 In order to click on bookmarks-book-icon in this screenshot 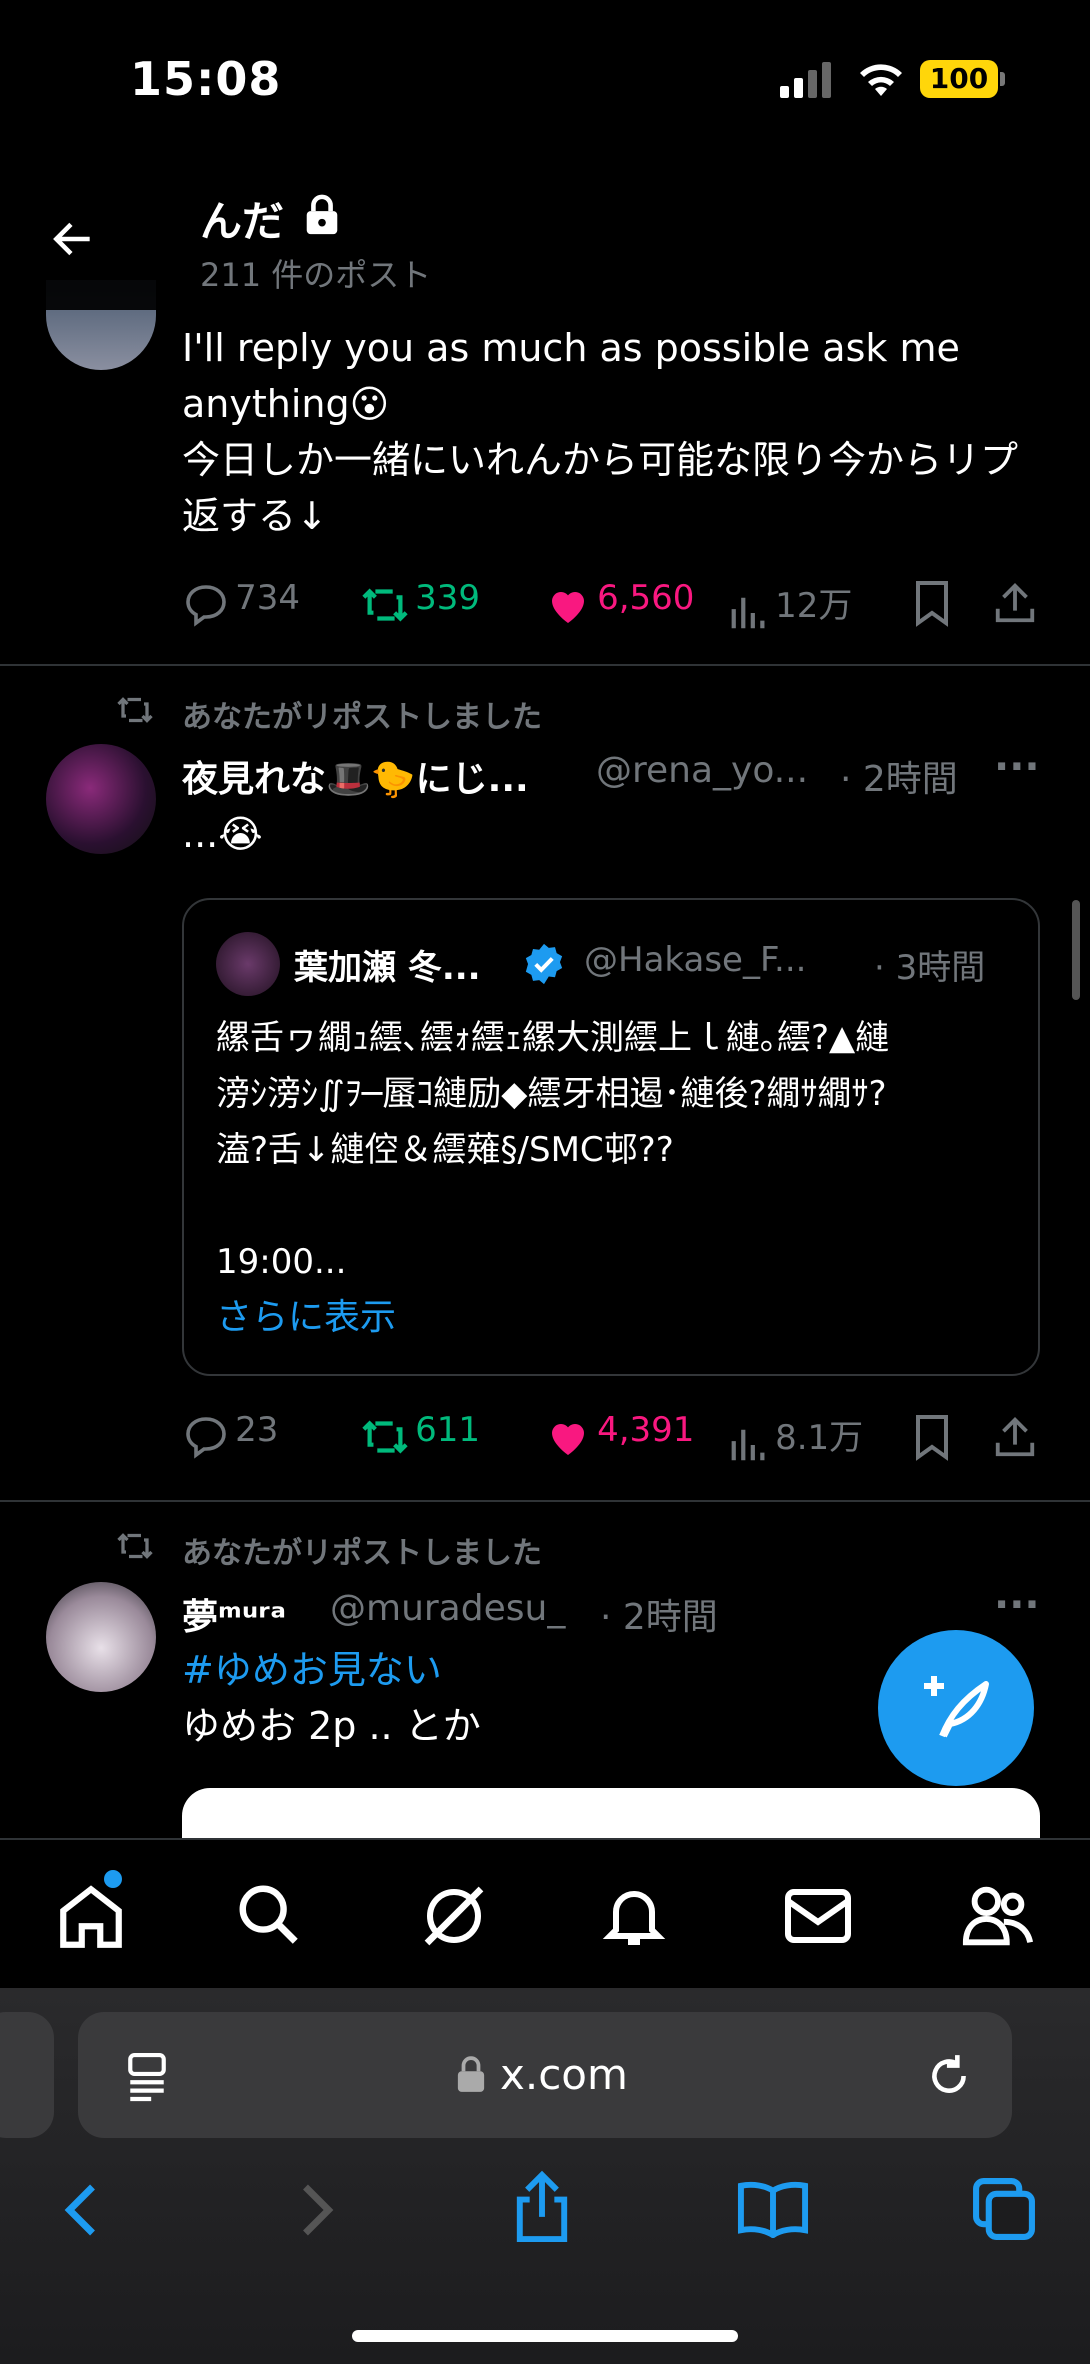, I will do `click(773, 2208)`.